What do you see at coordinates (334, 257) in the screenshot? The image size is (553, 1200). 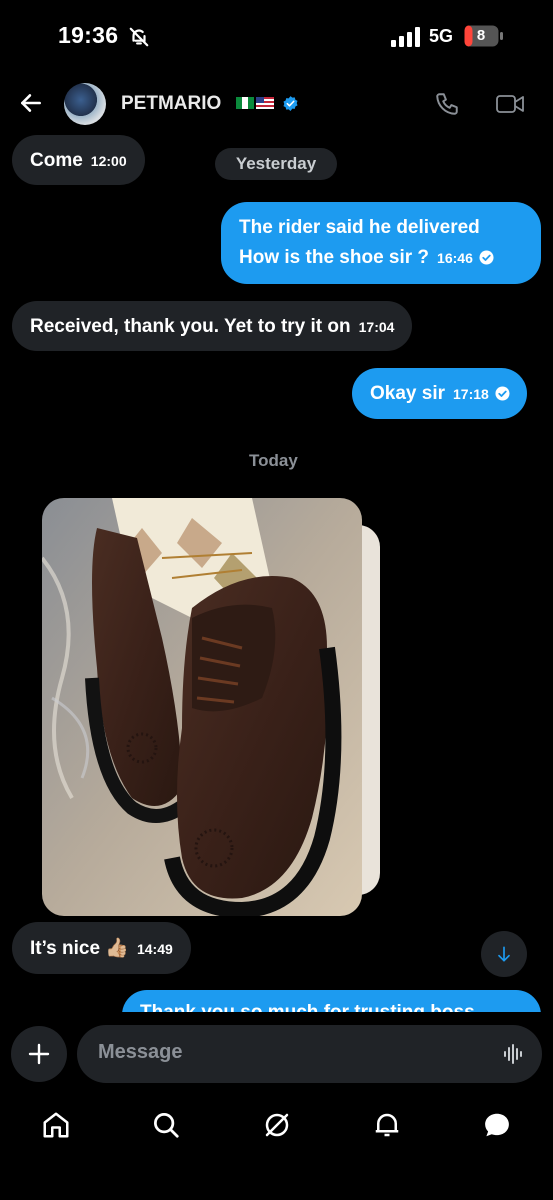 I see `message-text-line: How is the shoe sir ?` at bounding box center [334, 257].